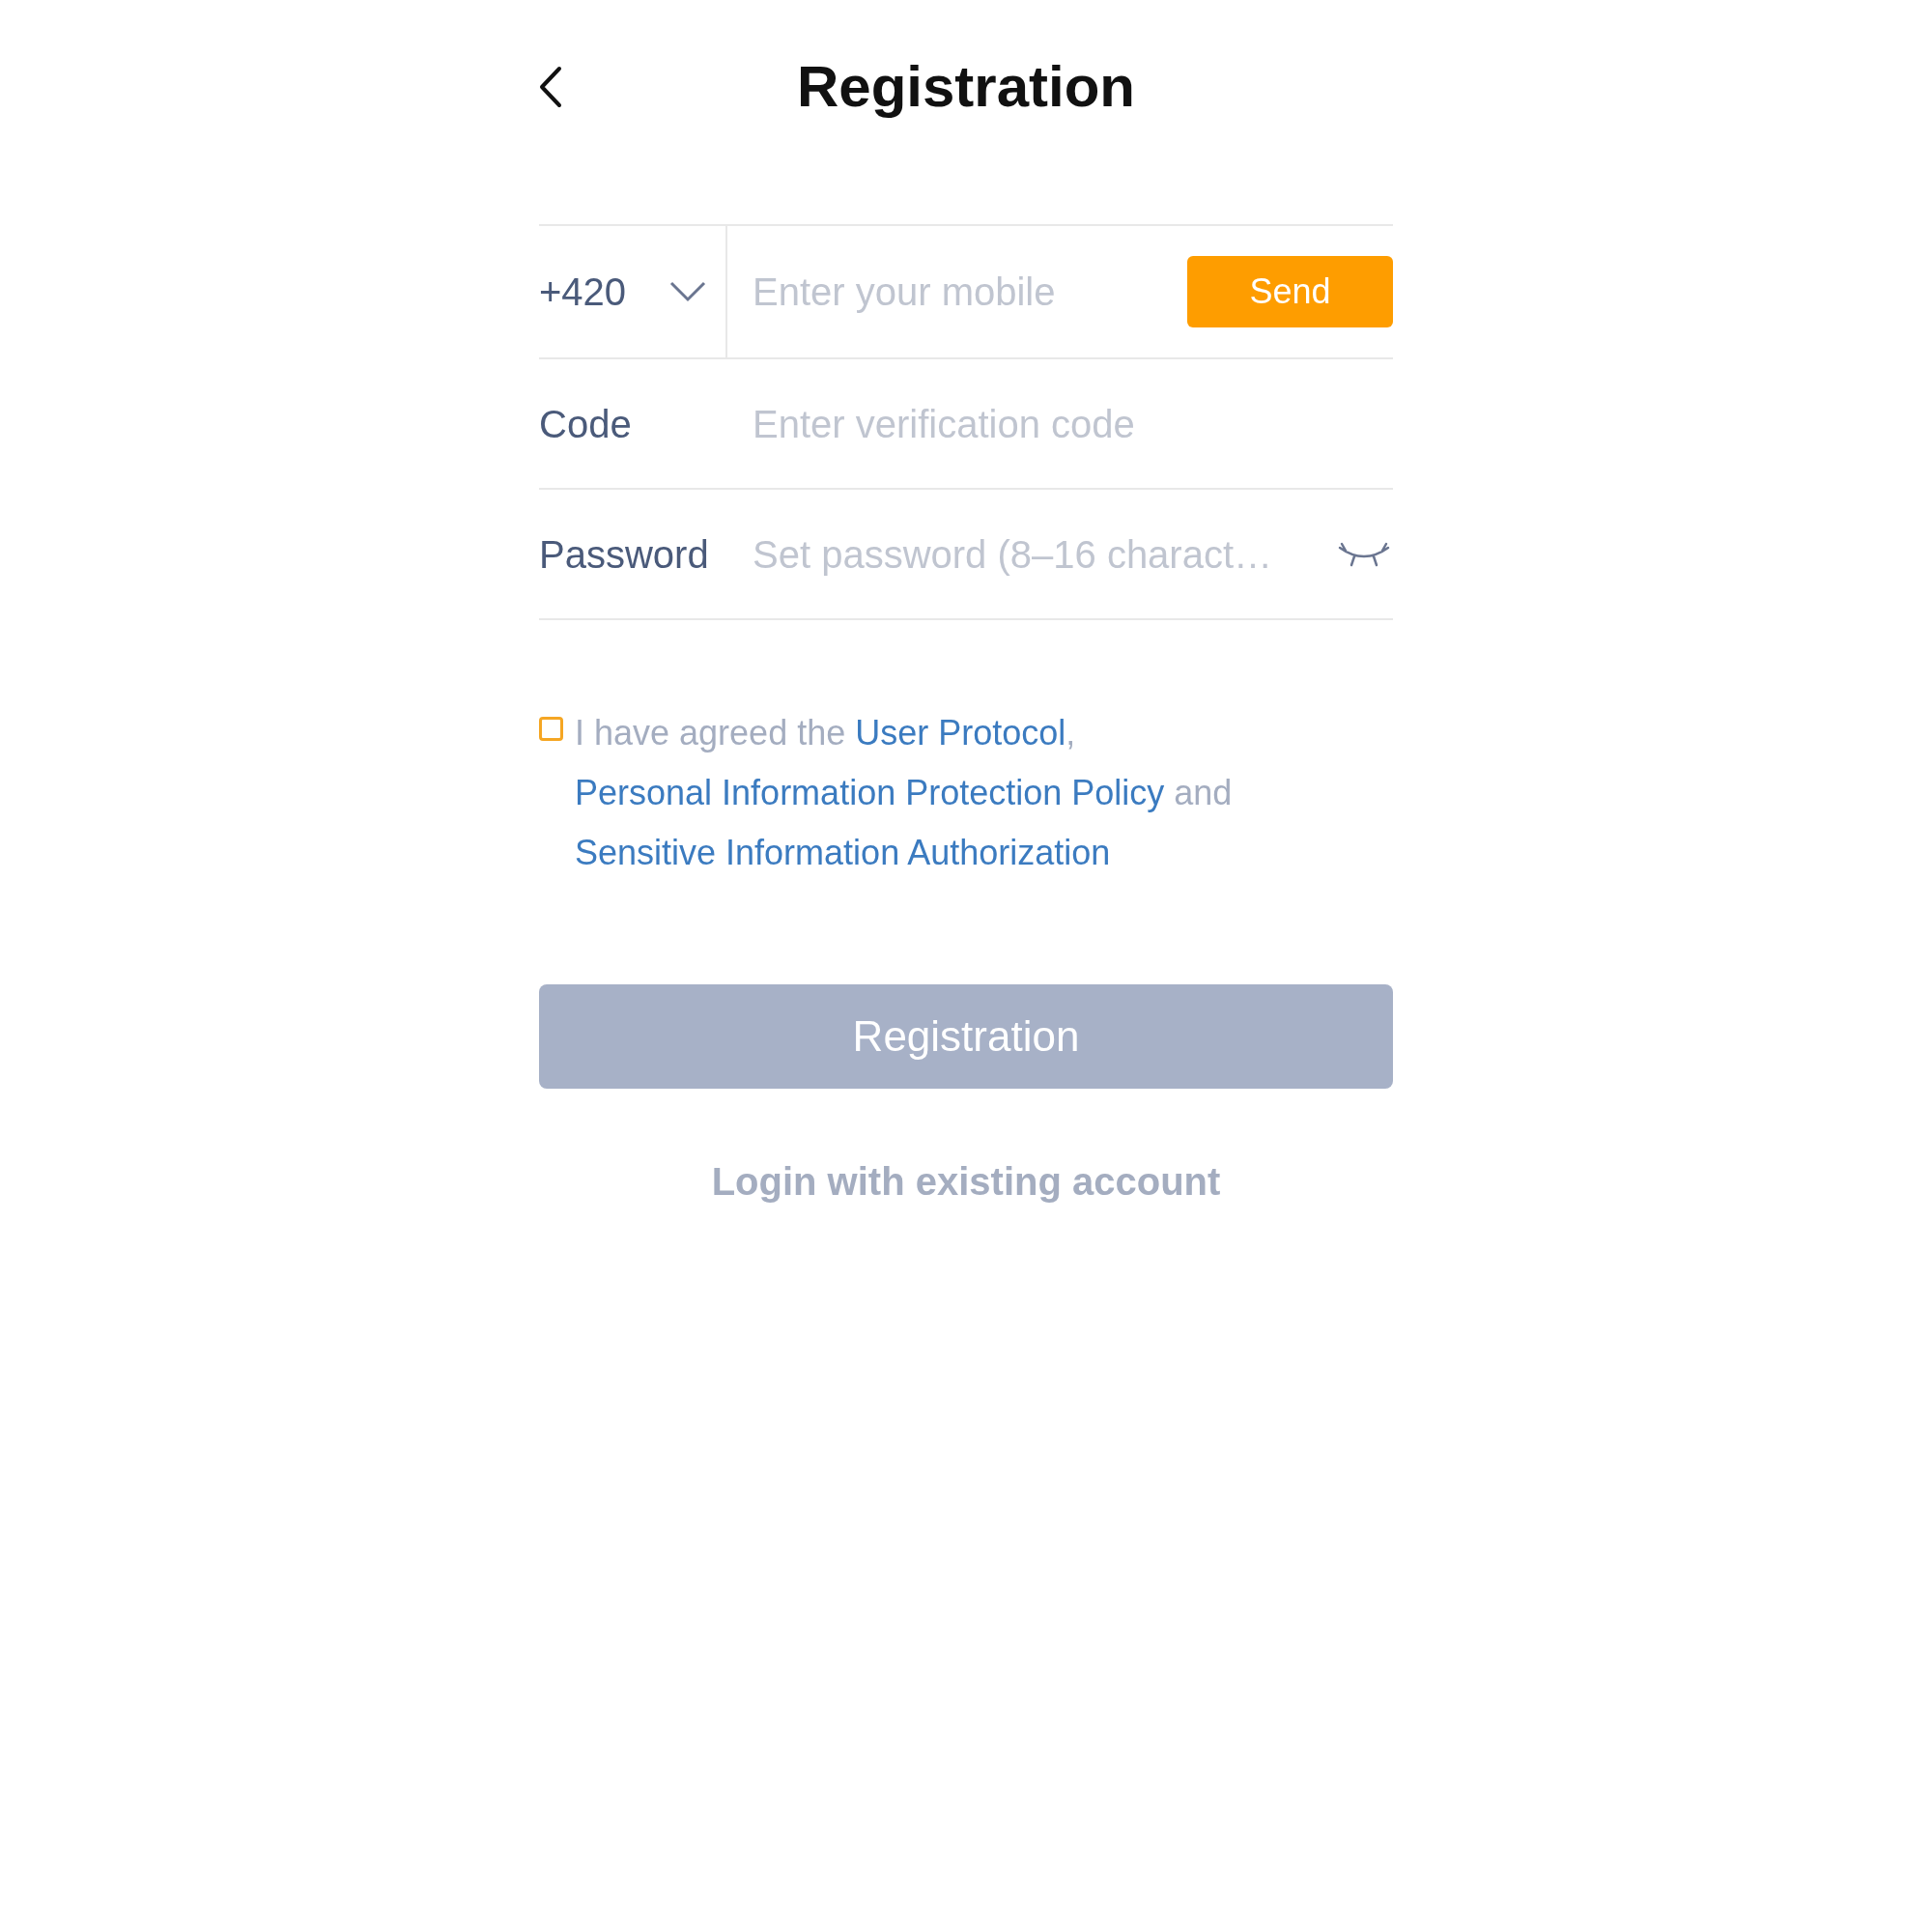  Describe the element at coordinates (624, 554) in the screenshot. I see `password-label: Password` at that location.